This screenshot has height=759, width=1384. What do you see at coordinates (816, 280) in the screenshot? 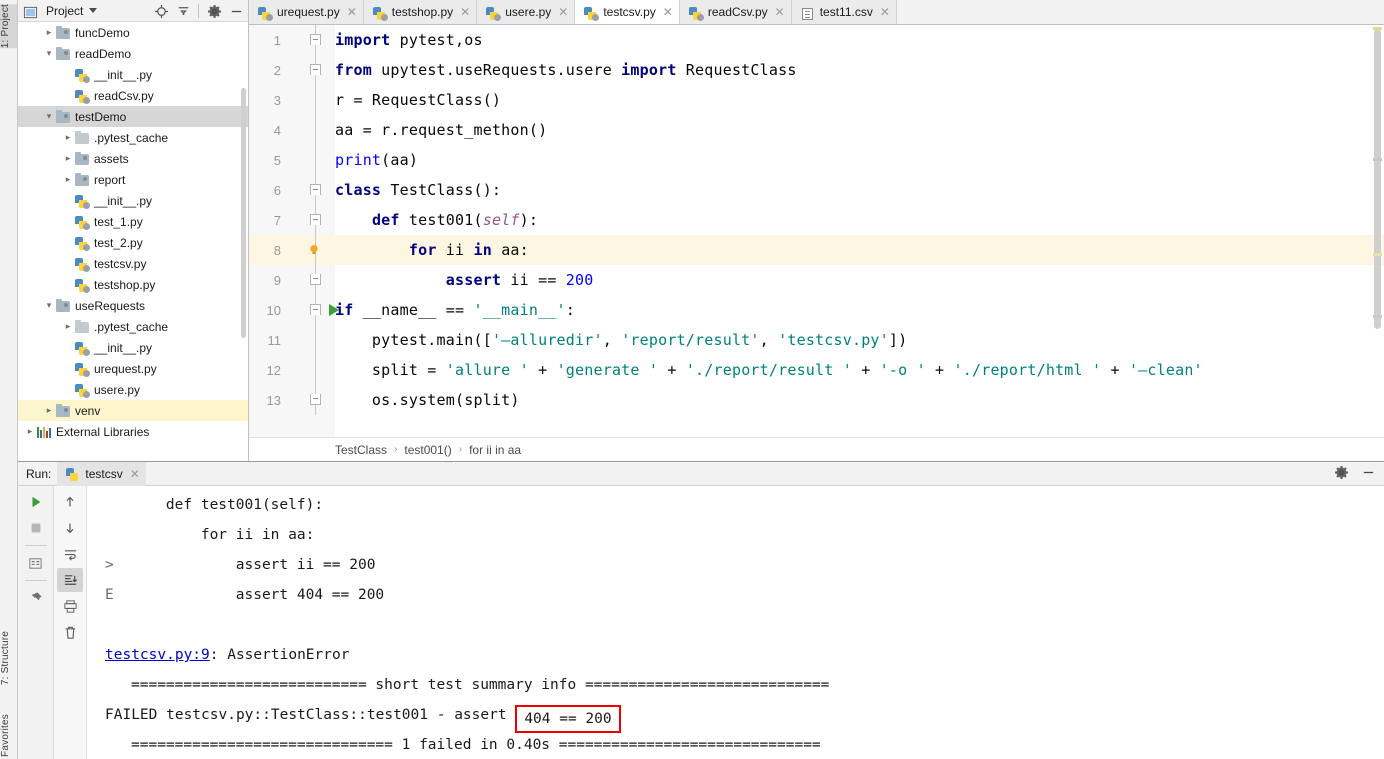
I see `code-line: 9 assert ii == 200` at bounding box center [816, 280].